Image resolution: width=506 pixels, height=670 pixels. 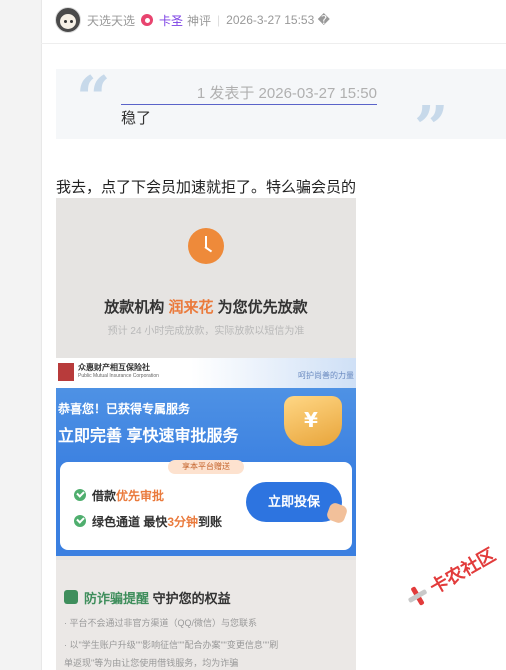 I want to click on benefit-item-1-prefix: 借款, so click(x=104, y=496).